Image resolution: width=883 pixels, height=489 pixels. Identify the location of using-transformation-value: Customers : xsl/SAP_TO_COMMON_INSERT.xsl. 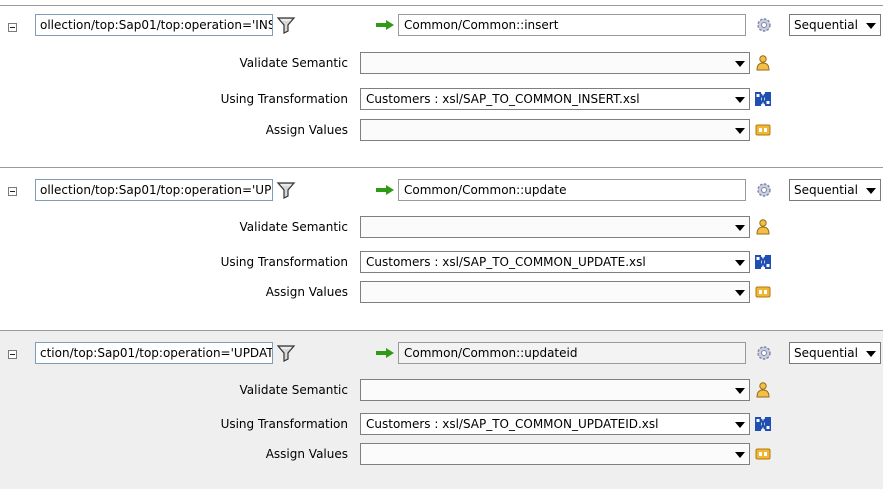
(503, 99).